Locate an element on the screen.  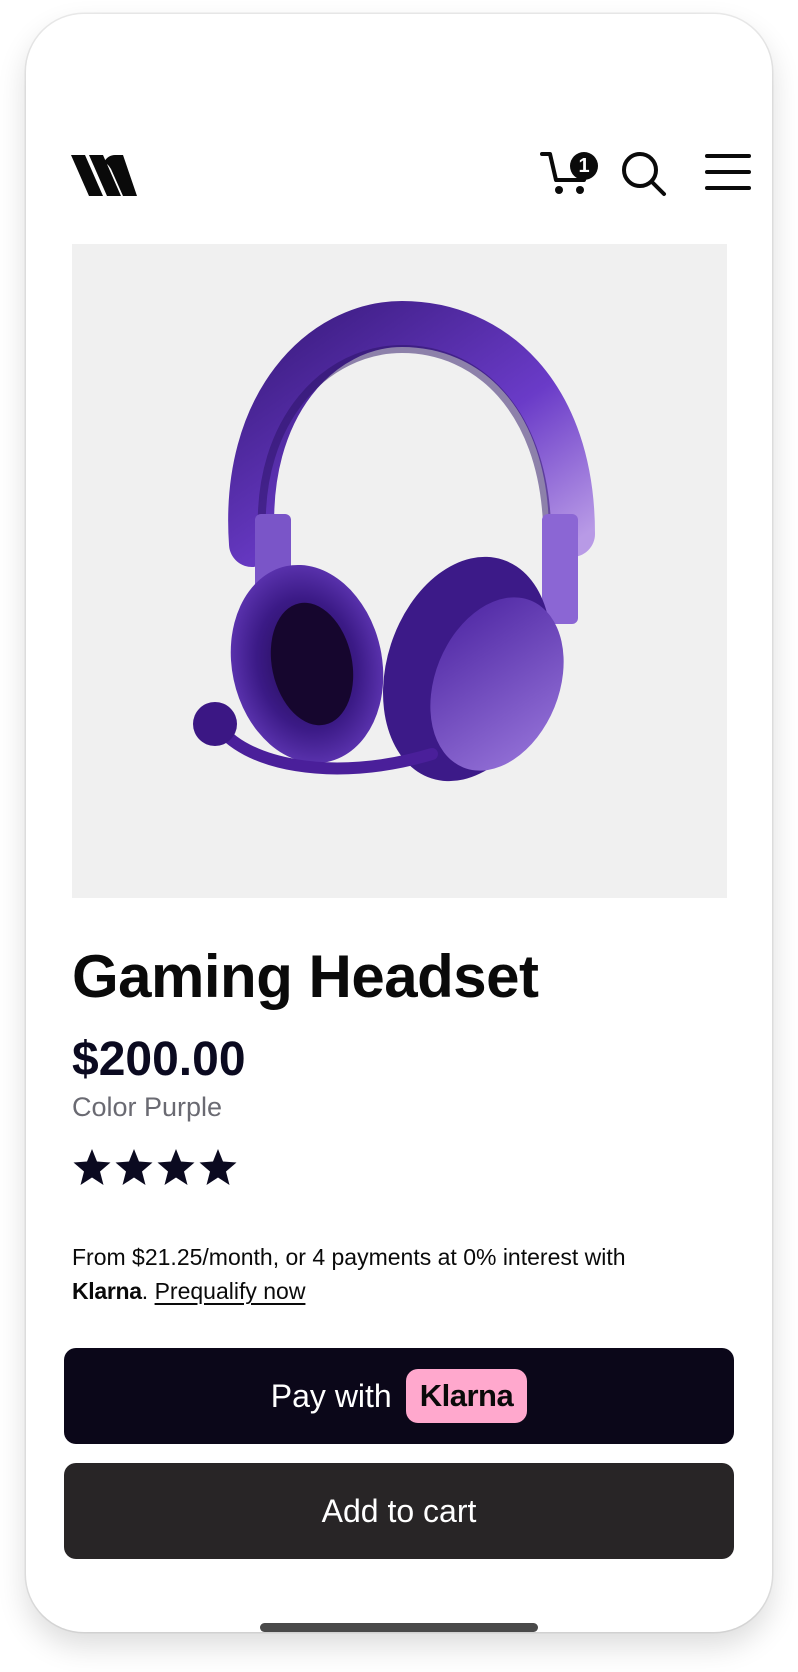
cart-count-badge: 1 is located at coordinates (584, 166).